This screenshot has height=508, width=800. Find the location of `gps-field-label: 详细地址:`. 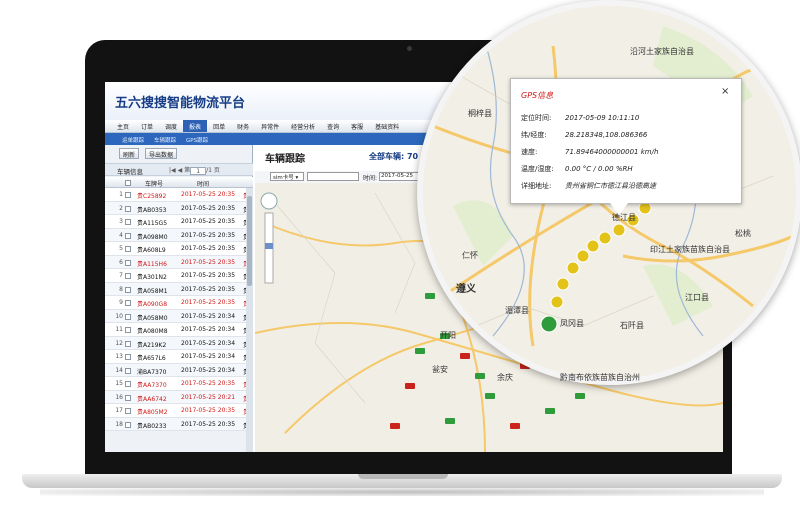

gps-field-label: 详细地址: is located at coordinates (536, 186).